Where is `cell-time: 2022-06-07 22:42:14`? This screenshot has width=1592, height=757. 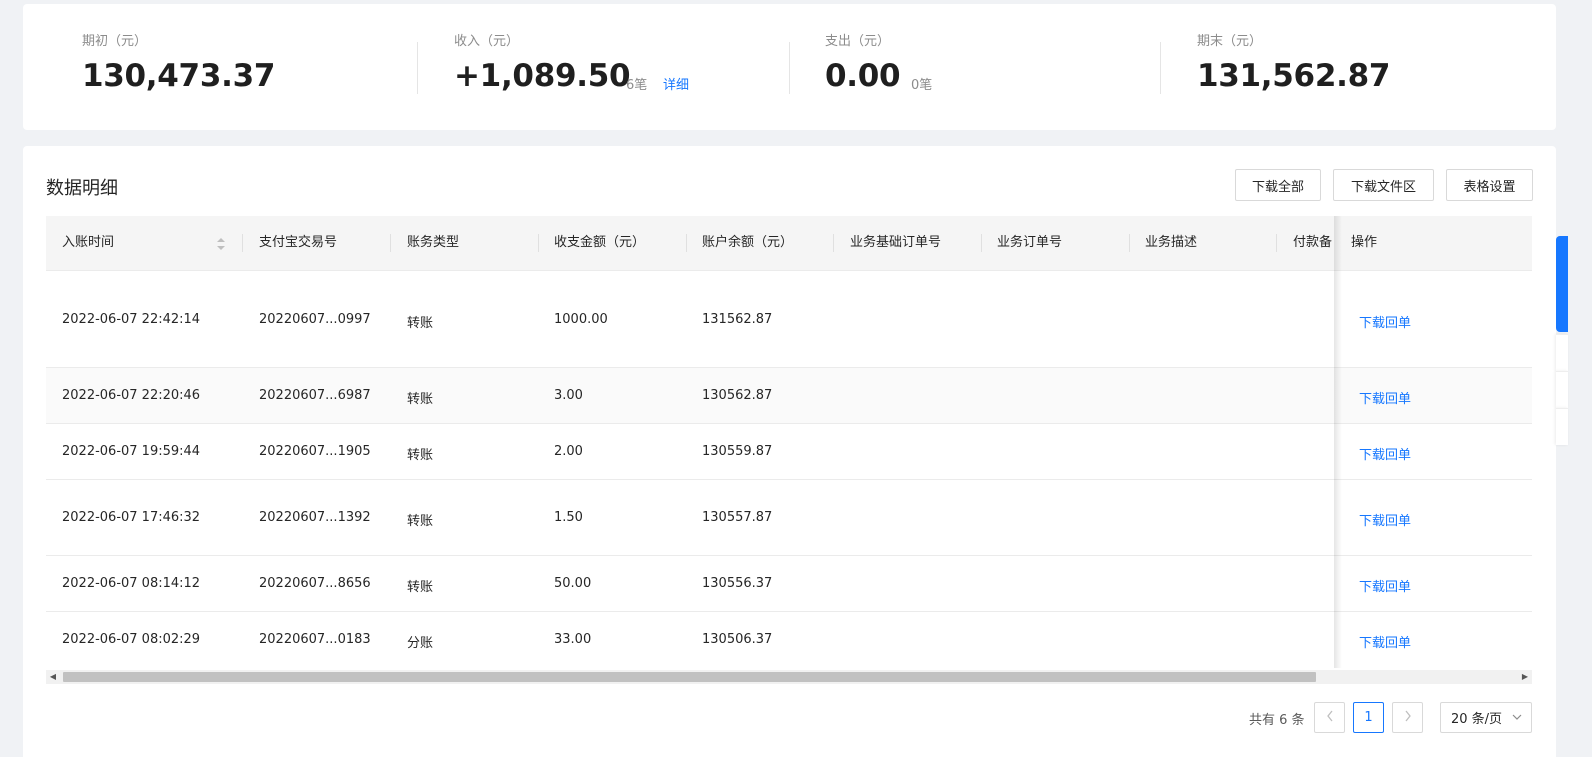
cell-time: 2022-06-07 22:42:14 is located at coordinates (131, 319).